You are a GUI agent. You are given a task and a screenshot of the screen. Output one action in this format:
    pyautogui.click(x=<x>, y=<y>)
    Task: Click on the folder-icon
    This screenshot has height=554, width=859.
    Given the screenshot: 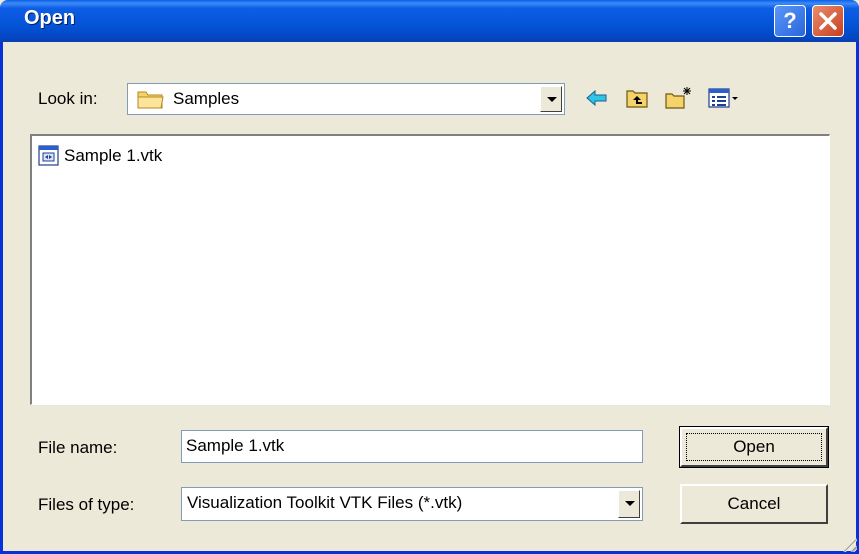 What is the action you would take?
    pyautogui.click(x=150, y=100)
    